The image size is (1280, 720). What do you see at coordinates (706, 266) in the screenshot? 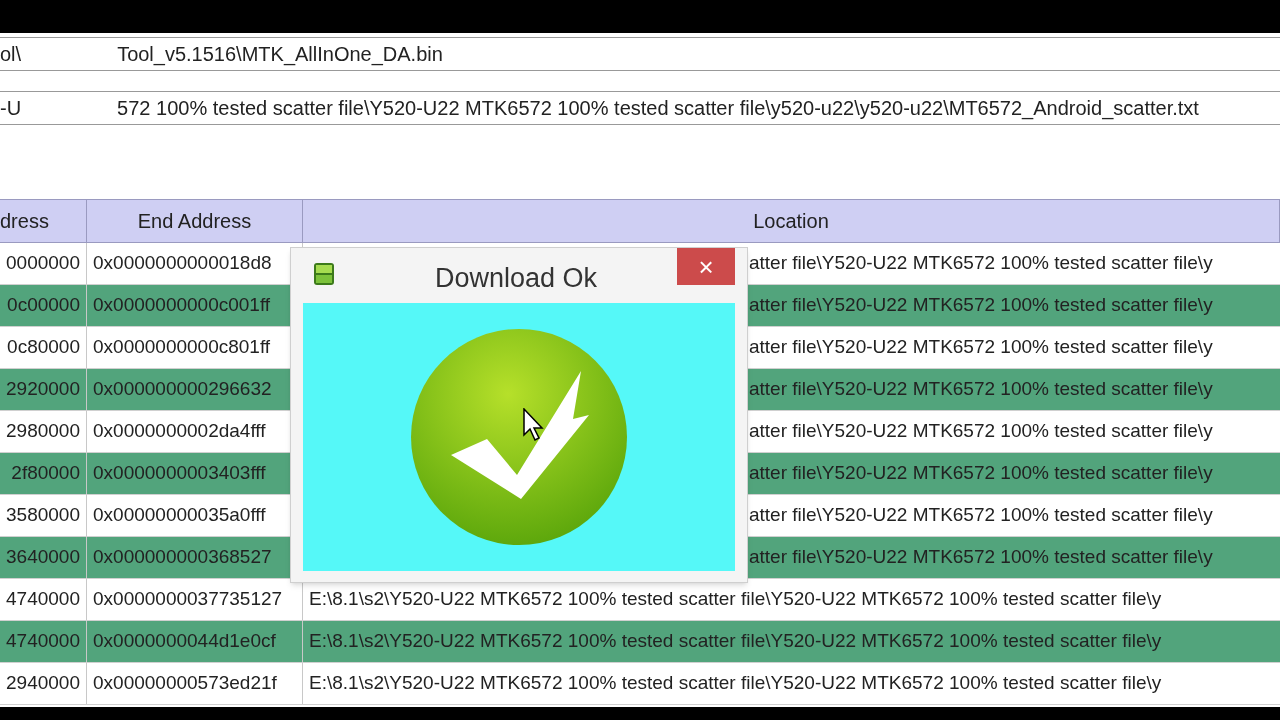
I see `close-button: ×` at bounding box center [706, 266].